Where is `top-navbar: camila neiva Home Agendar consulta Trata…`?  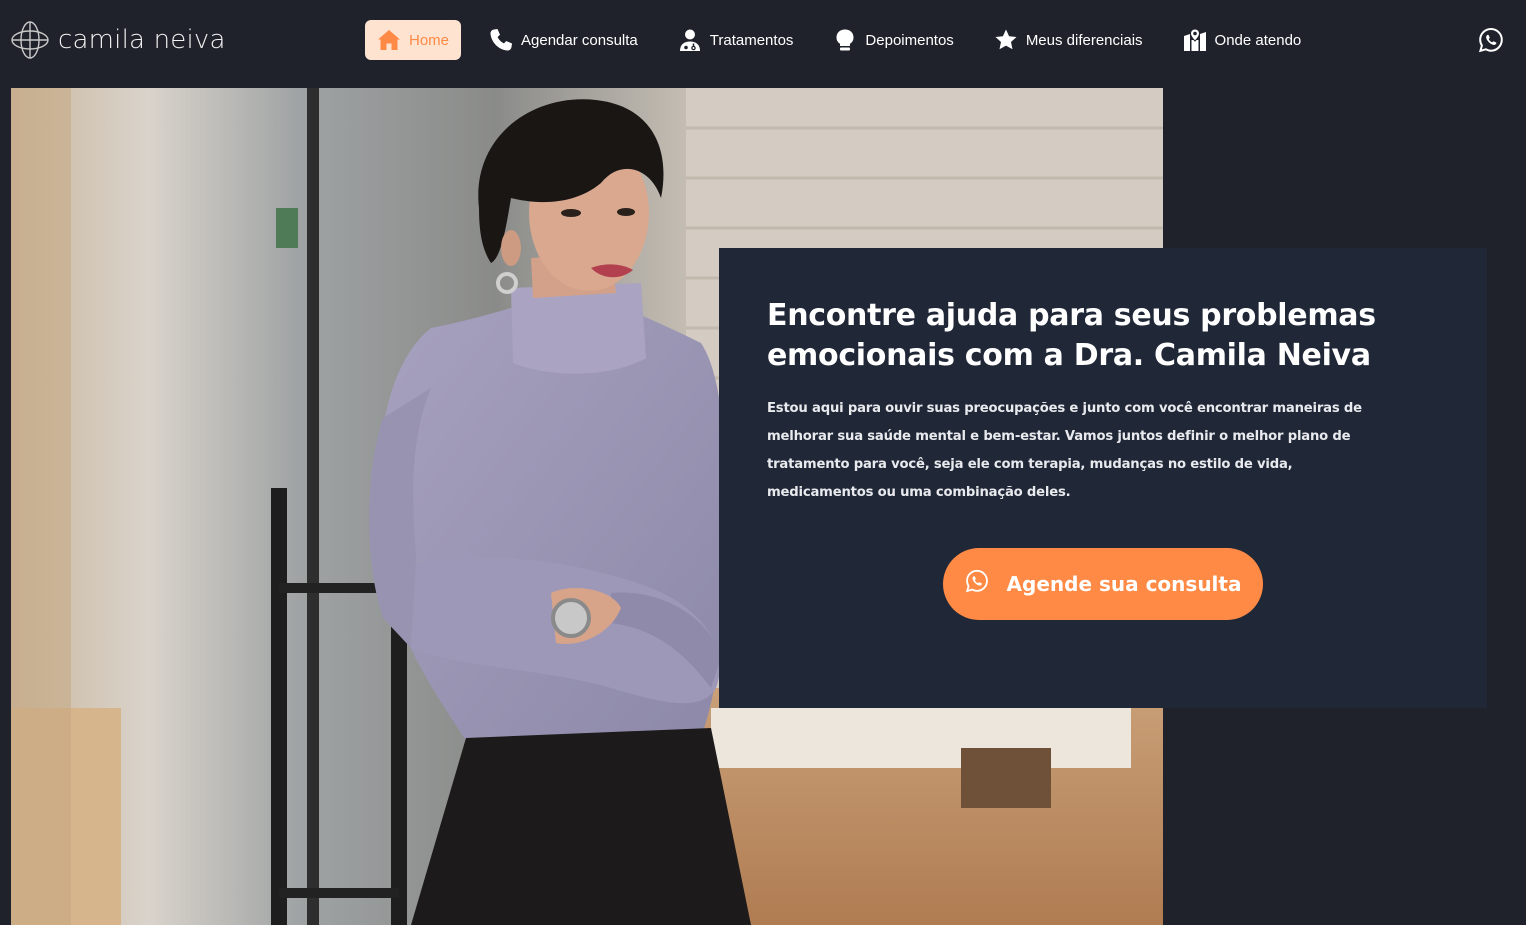 top-navbar: camila neiva Home Agendar consulta Trata… is located at coordinates (763, 40).